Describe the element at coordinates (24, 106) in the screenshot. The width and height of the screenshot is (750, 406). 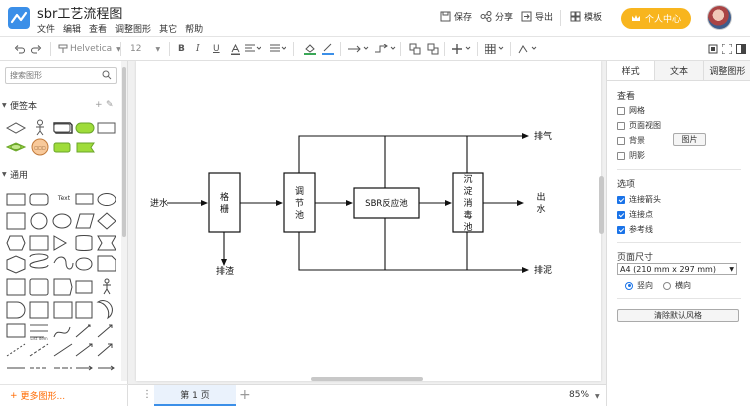
I see `section-scratchpad-label: 便签本` at that location.